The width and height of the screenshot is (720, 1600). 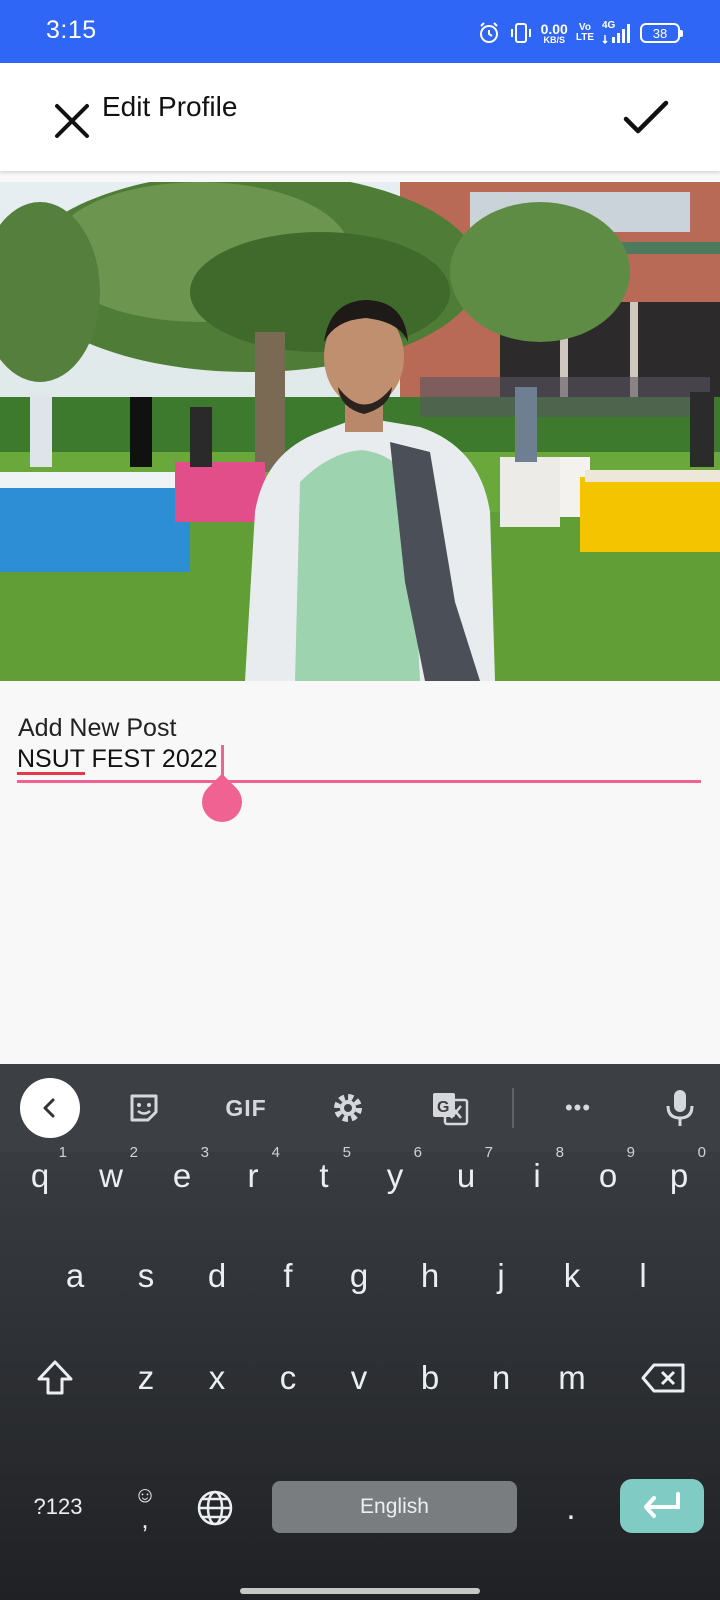 What do you see at coordinates (466, 1176) in the screenshot?
I see `key-u: u7` at bounding box center [466, 1176].